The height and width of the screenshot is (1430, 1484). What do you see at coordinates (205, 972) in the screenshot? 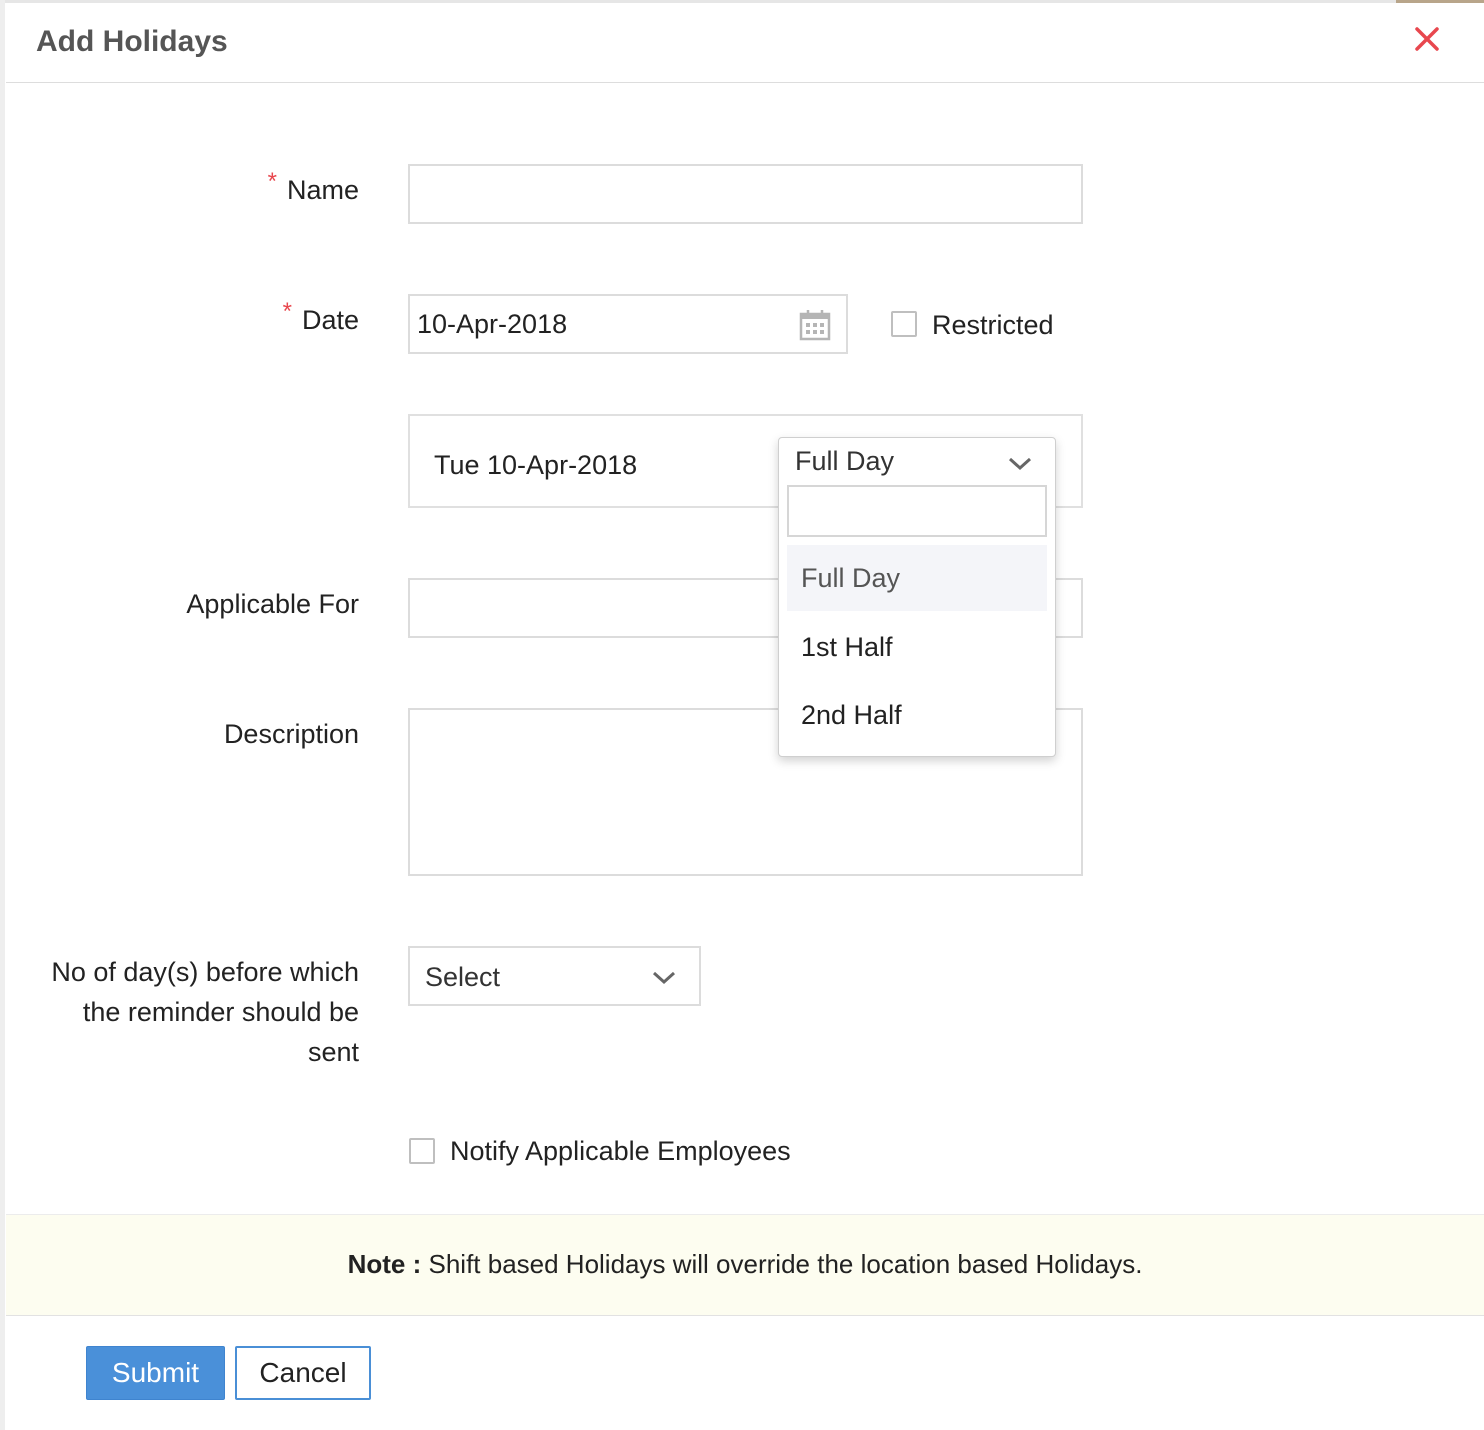
I see `reminder-label-line-1: No of day(s) before which` at bounding box center [205, 972].